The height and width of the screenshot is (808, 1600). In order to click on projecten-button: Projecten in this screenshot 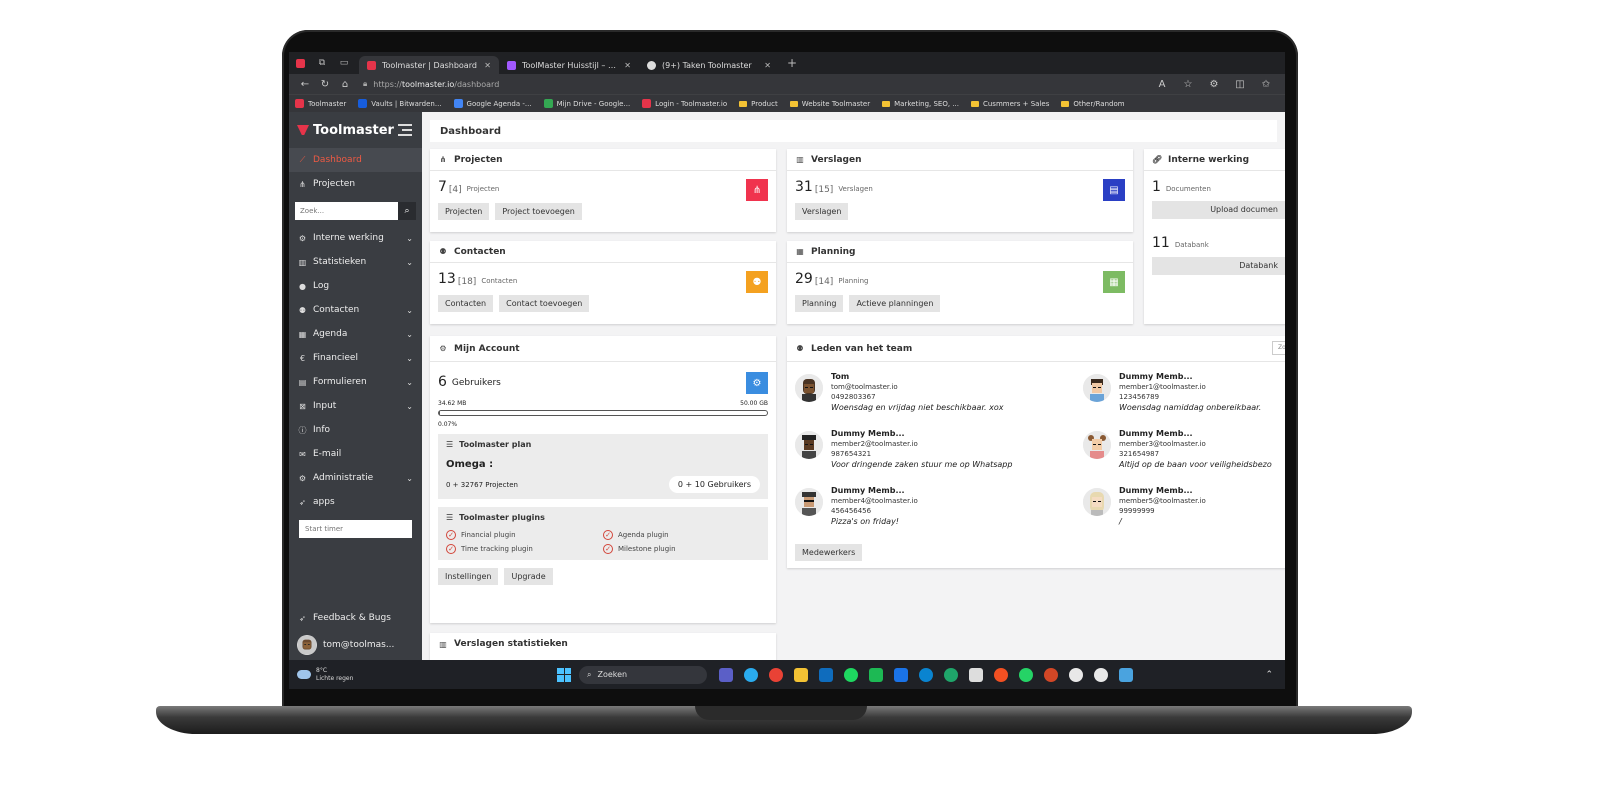, I will do `click(464, 211)`.